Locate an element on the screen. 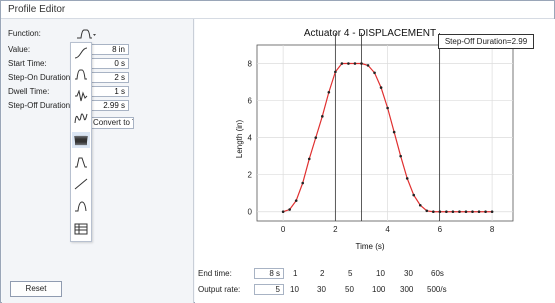  end-time-option: 1 is located at coordinates (295, 273).